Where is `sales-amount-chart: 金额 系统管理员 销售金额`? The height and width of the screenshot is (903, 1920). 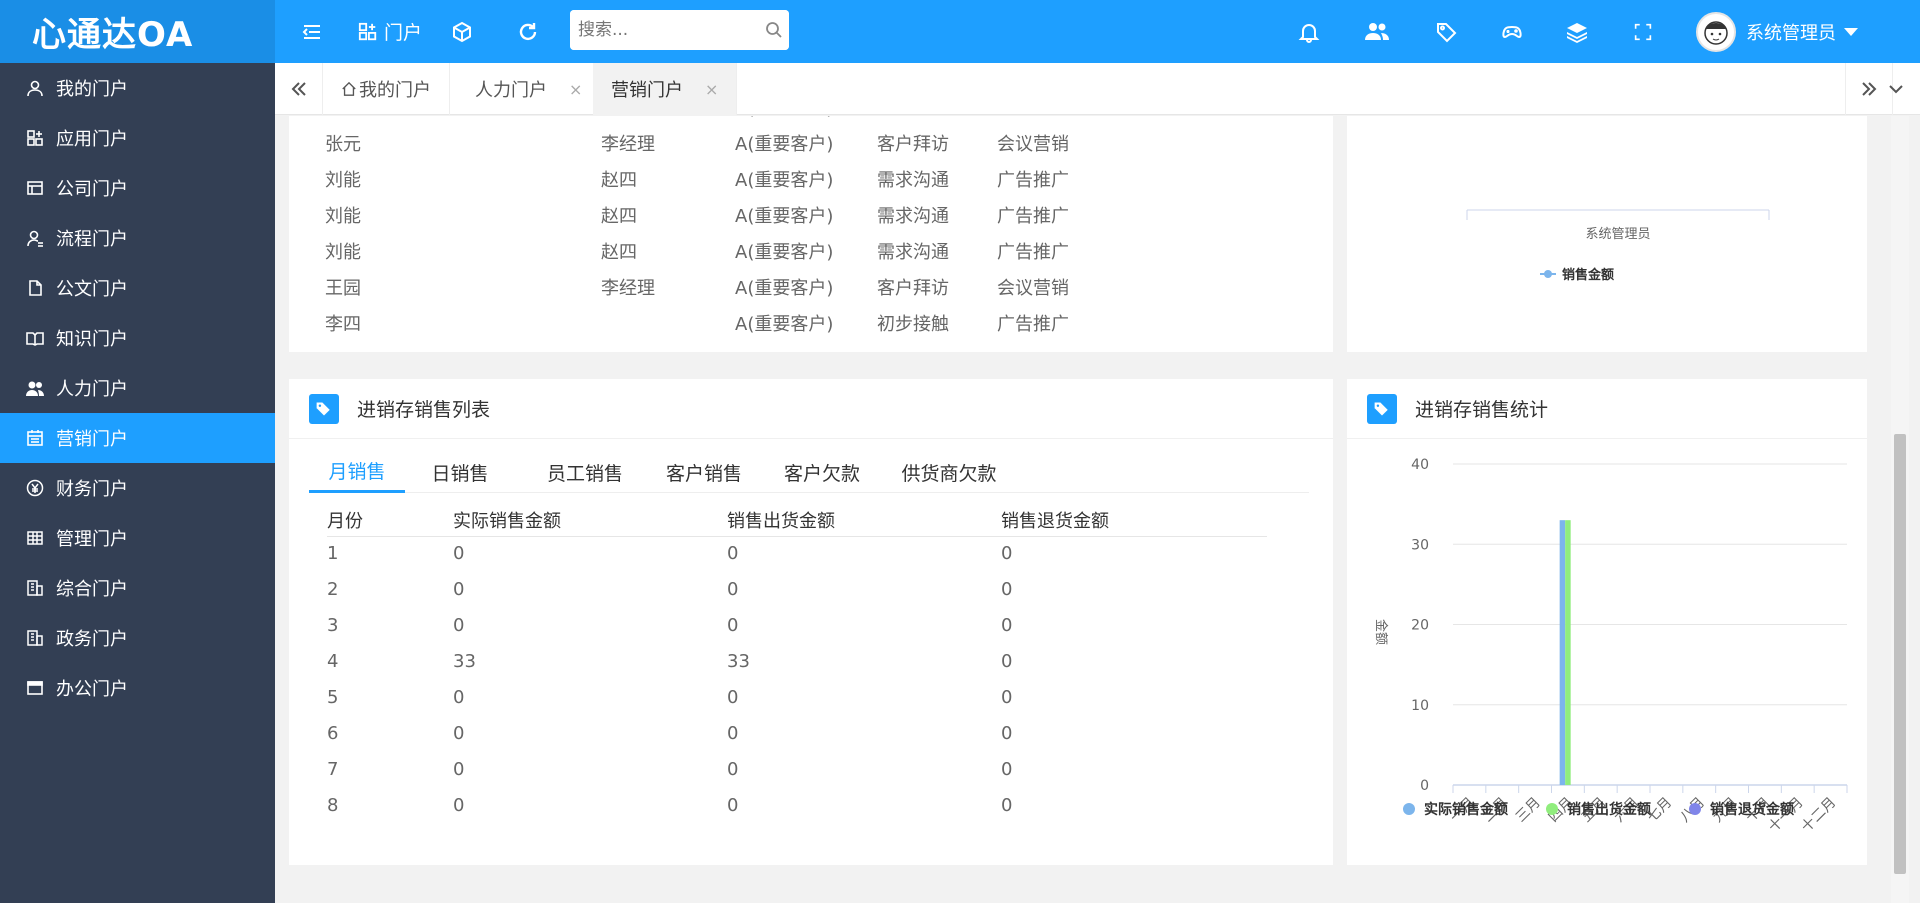
sales-amount-chart: 金额 系统管理员 销售金额 is located at coordinates (1618, 246).